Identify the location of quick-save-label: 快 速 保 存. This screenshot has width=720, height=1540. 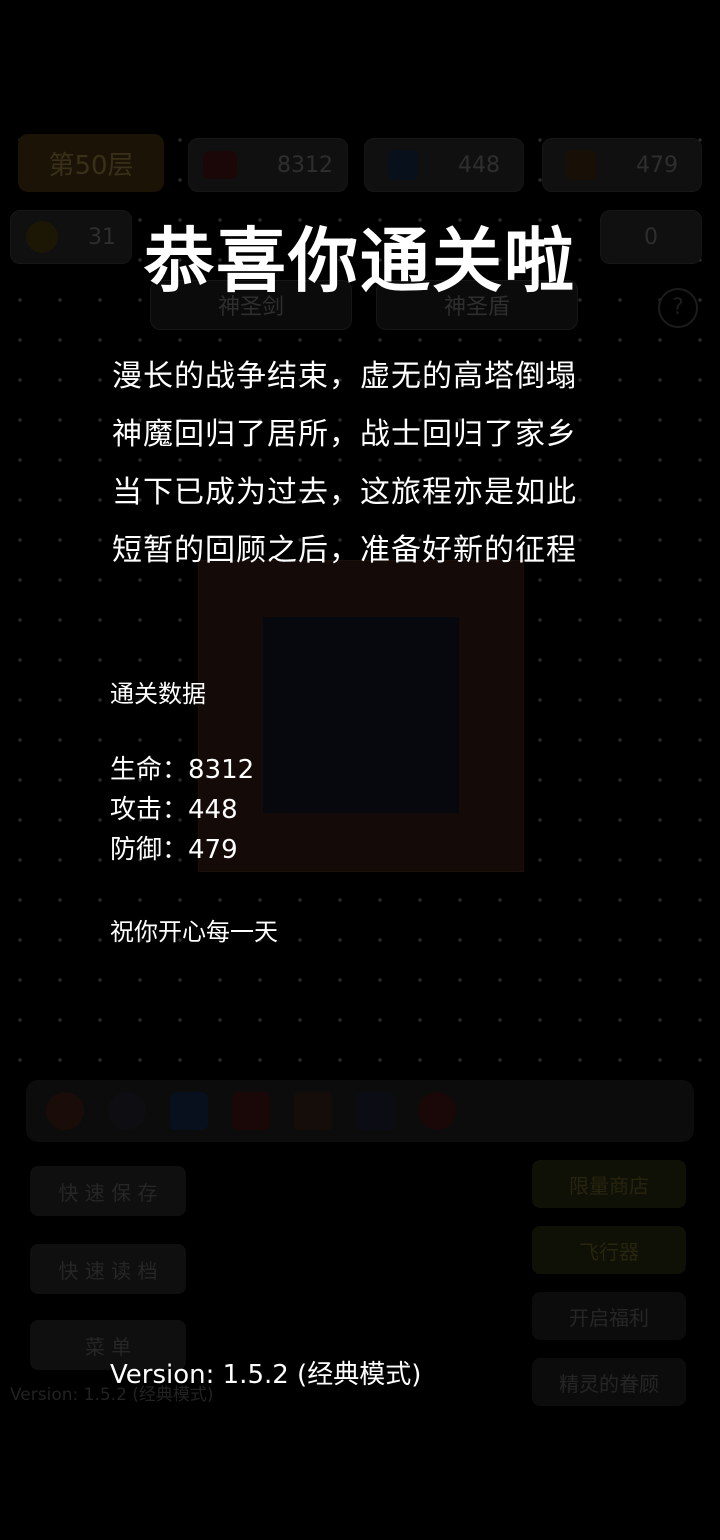
(108, 1192).